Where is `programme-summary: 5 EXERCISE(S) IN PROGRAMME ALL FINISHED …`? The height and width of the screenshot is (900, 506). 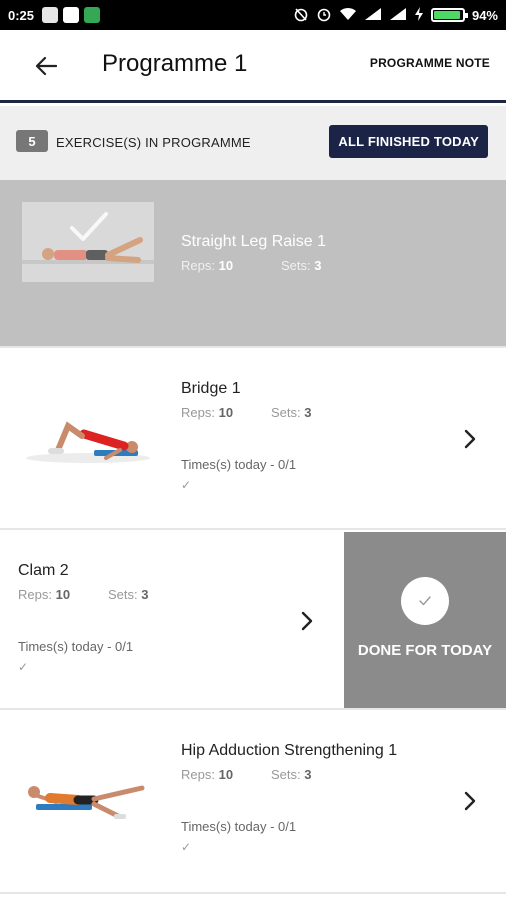 programme-summary: 5 EXERCISE(S) IN PROGRAMME ALL FINISHED … is located at coordinates (253, 143).